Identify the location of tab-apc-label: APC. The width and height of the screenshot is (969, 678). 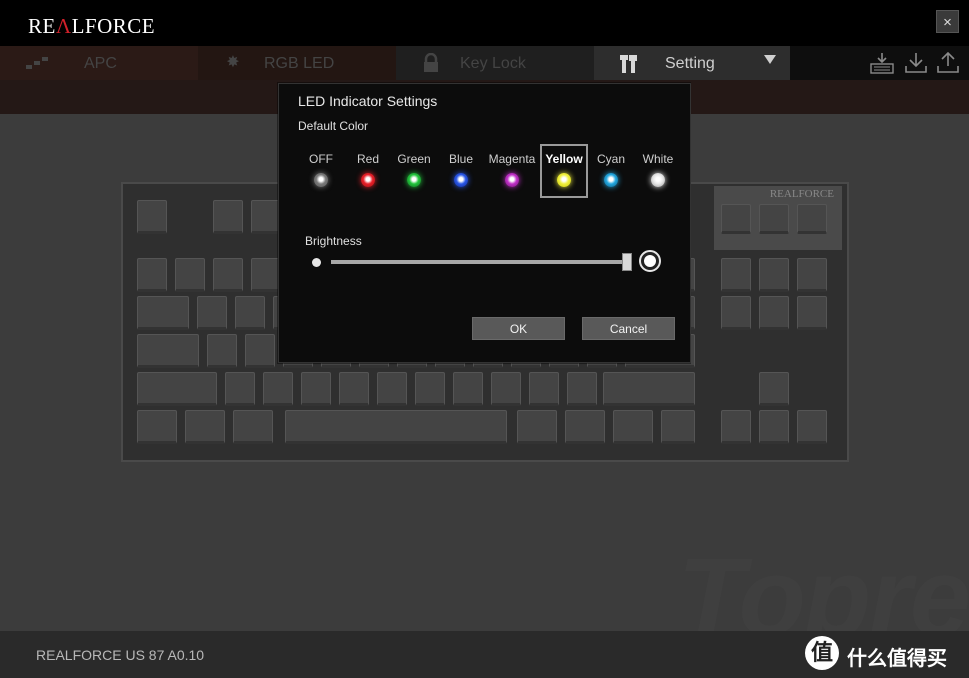
(100, 63).